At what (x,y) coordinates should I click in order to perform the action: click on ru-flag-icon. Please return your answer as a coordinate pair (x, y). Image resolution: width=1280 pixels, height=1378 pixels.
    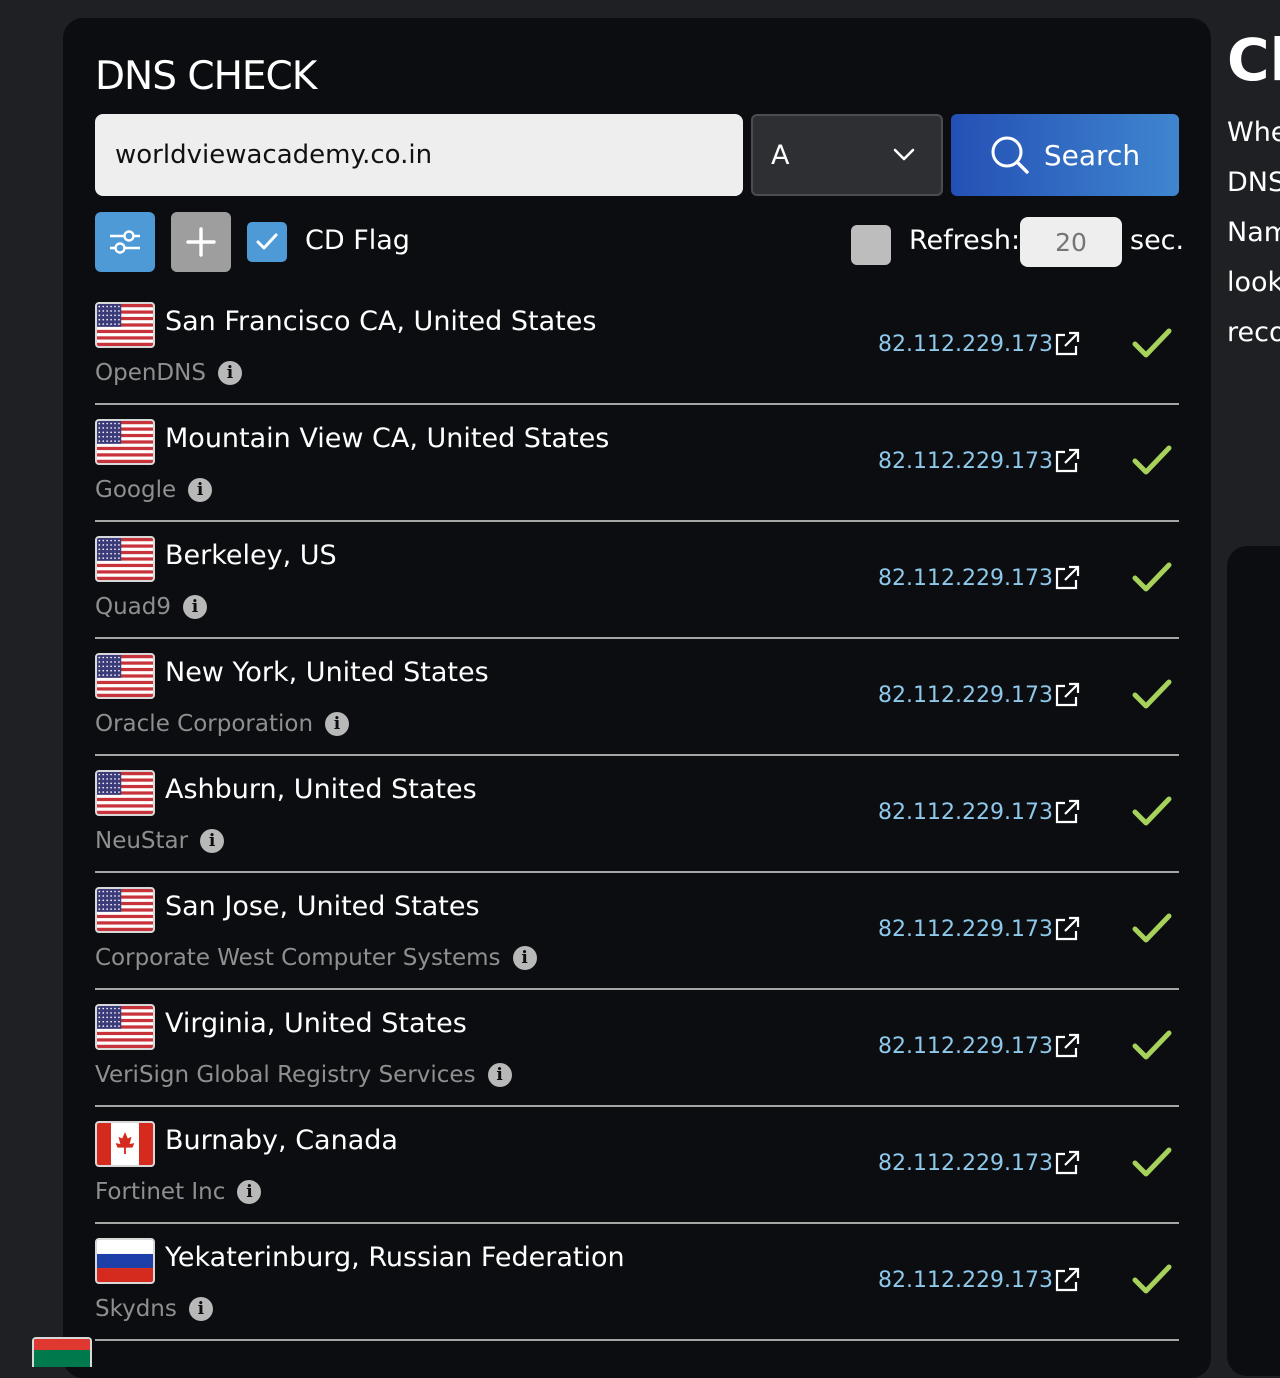
    Looking at the image, I should click on (125, 1261).